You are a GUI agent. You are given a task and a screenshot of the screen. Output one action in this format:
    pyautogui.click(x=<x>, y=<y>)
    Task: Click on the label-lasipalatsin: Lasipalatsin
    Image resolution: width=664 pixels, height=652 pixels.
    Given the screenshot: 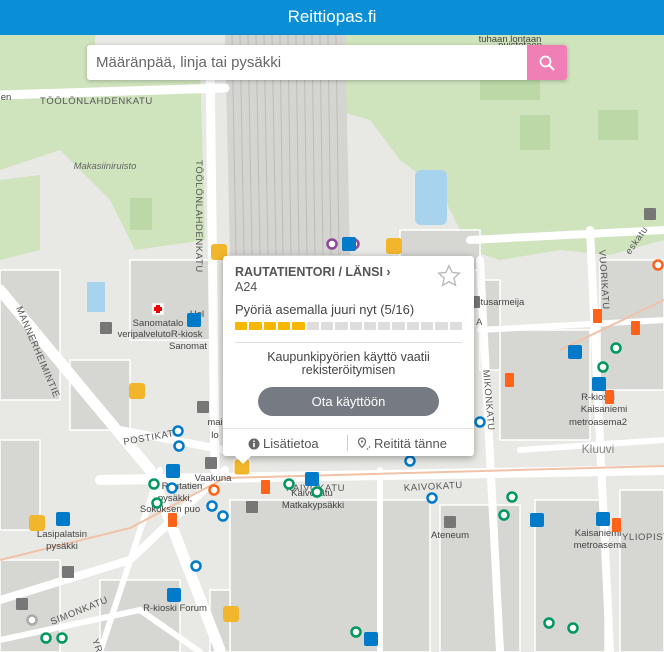 What is the action you would take?
    pyautogui.click(x=62, y=534)
    